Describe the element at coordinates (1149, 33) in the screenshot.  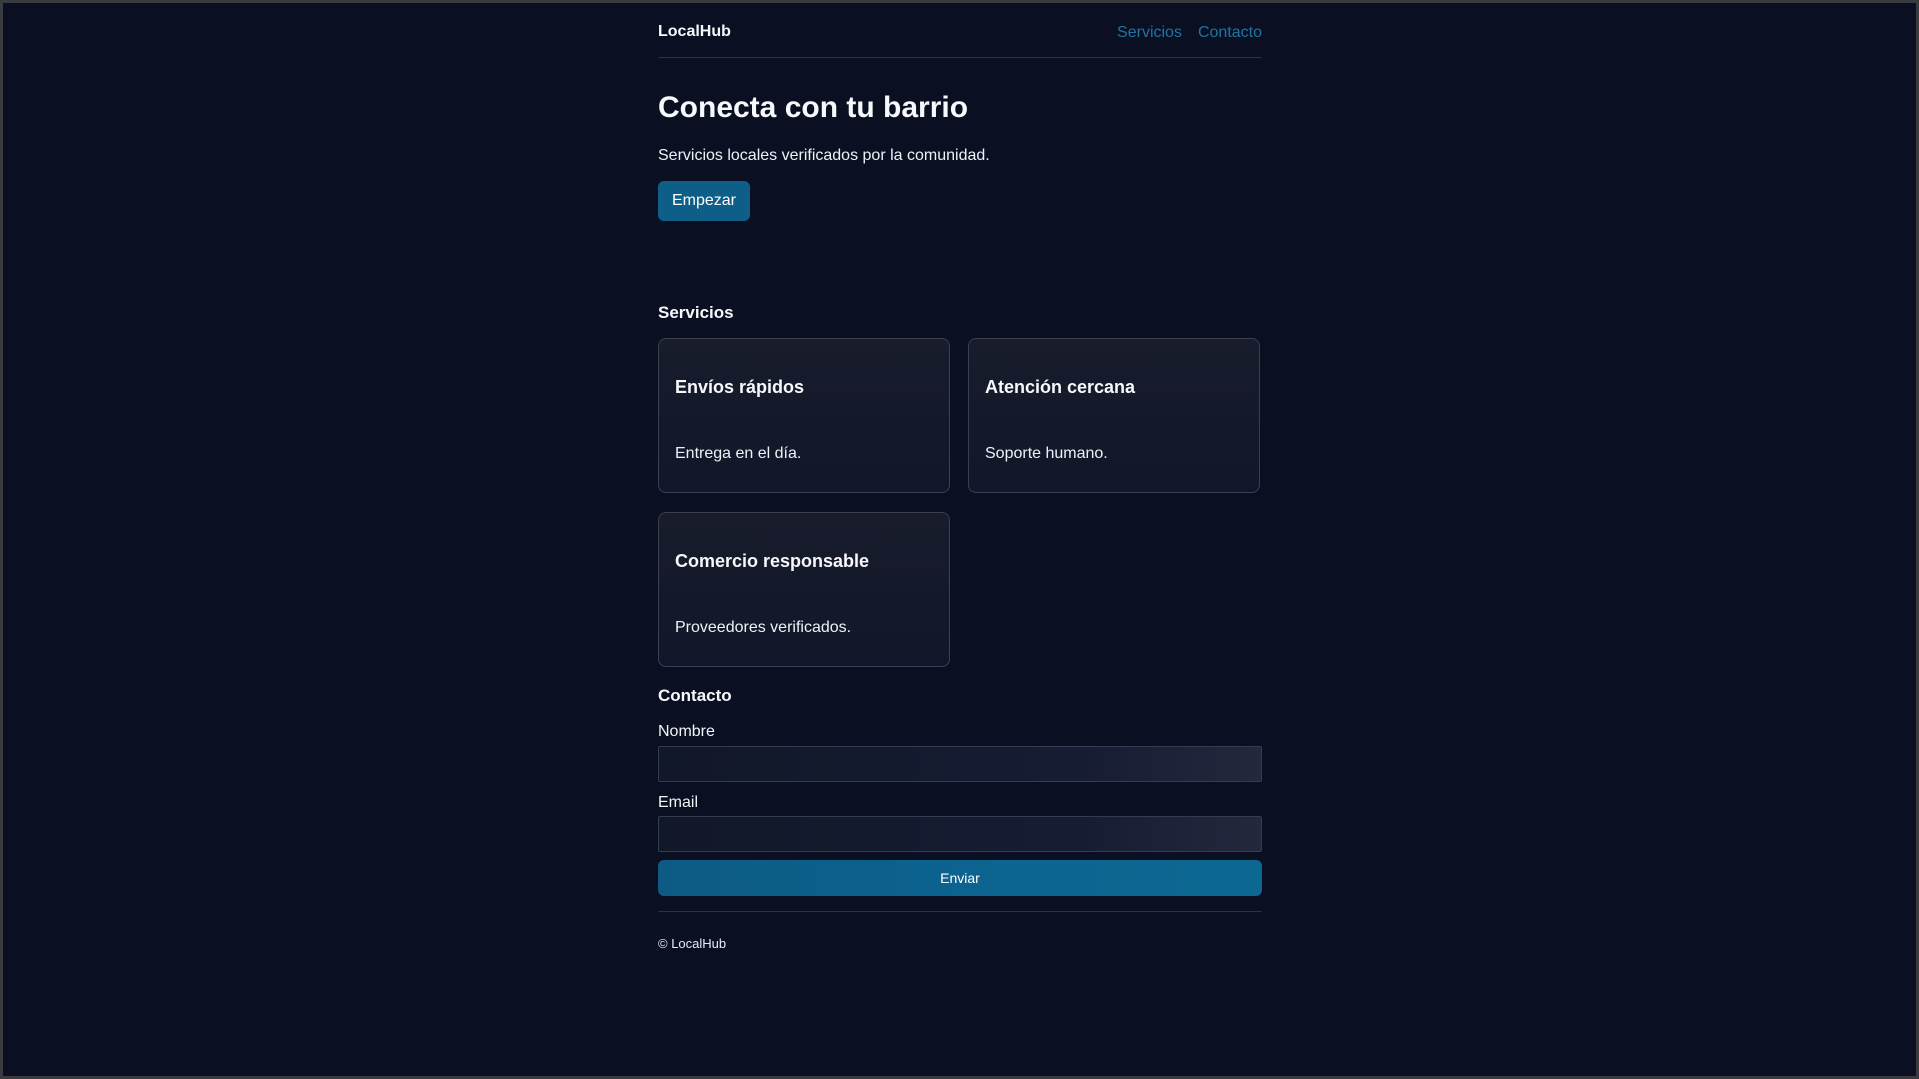
I see `nav-link-servicios: Servicios` at that location.